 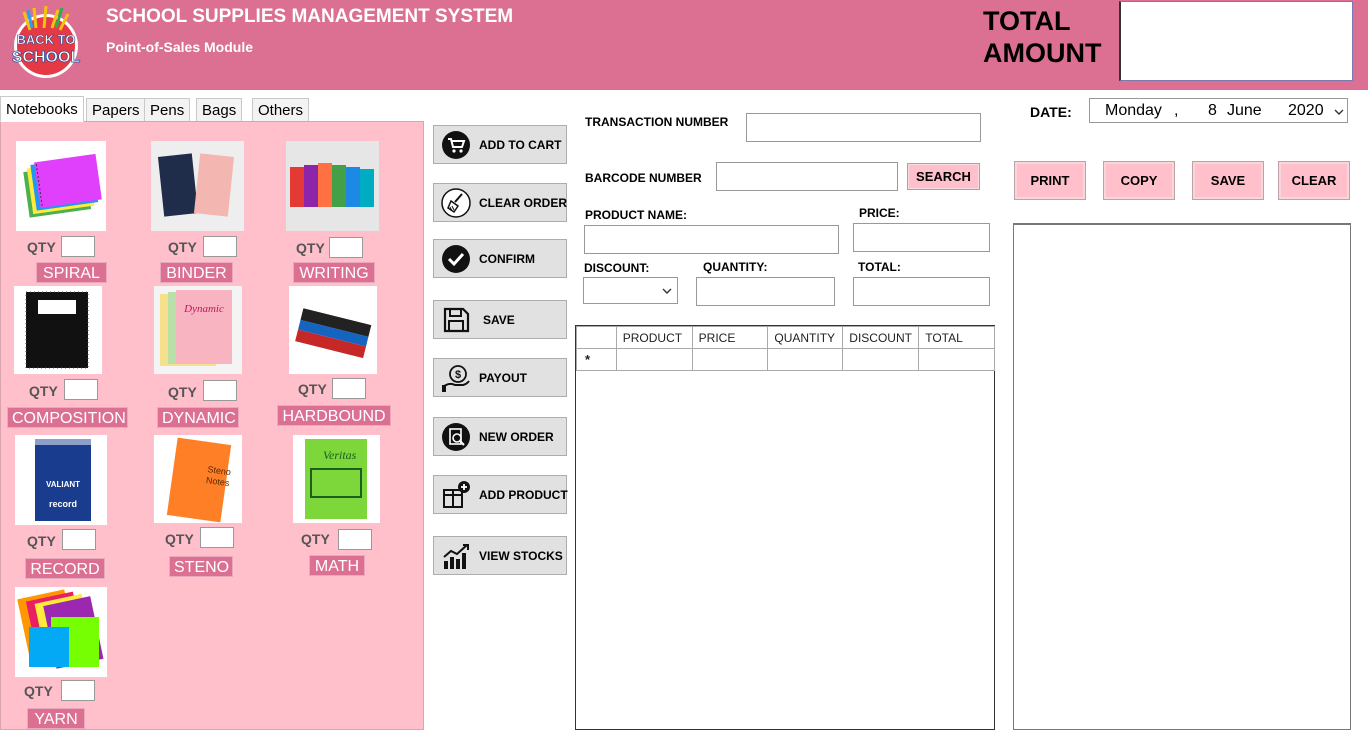 What do you see at coordinates (1236, 41) in the screenshot?
I see `total-amount-field` at bounding box center [1236, 41].